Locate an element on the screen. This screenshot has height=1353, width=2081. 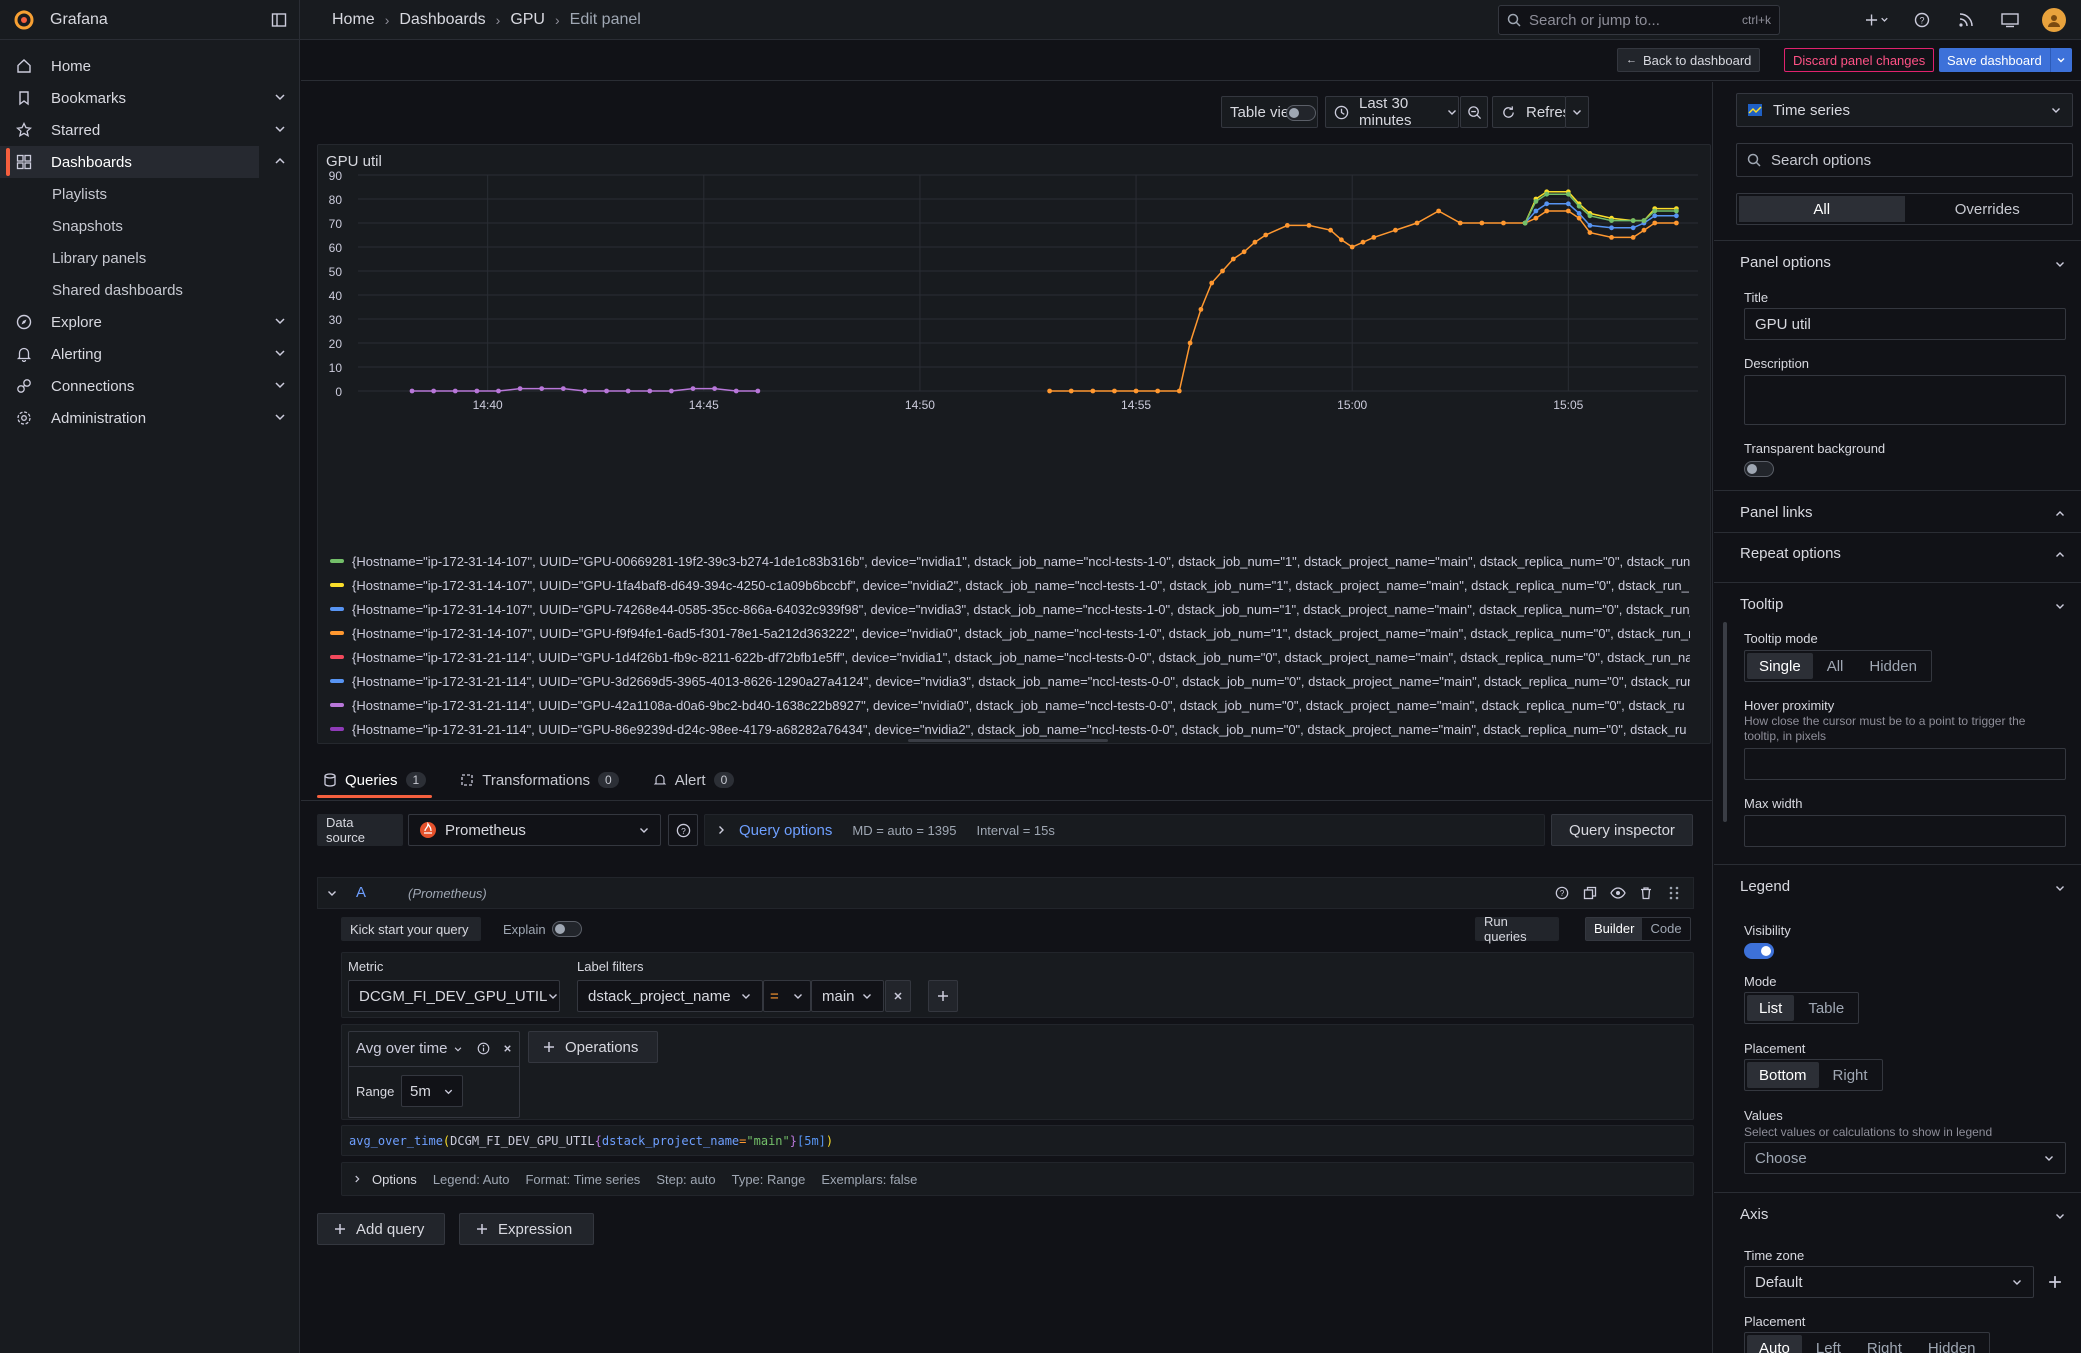
sidebar-item-home: Home is located at coordinates (149, 66).